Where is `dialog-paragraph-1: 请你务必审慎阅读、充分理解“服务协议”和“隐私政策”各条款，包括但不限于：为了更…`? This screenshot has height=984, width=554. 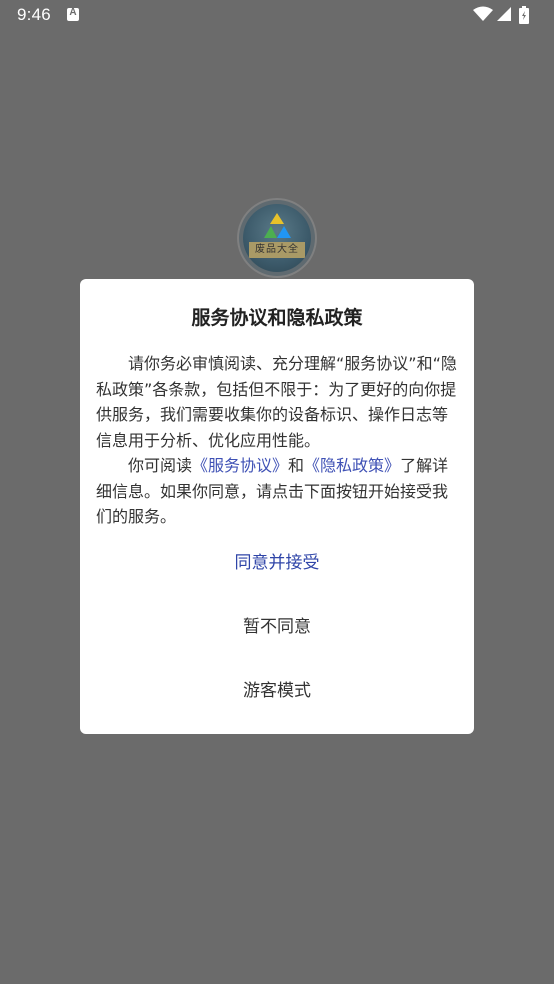
dialog-paragraph-1: 请你务必审慎阅读、充分理解“服务协议”和“隐私政策”各条款，包括但不限于：为了更… is located at coordinates (276, 402).